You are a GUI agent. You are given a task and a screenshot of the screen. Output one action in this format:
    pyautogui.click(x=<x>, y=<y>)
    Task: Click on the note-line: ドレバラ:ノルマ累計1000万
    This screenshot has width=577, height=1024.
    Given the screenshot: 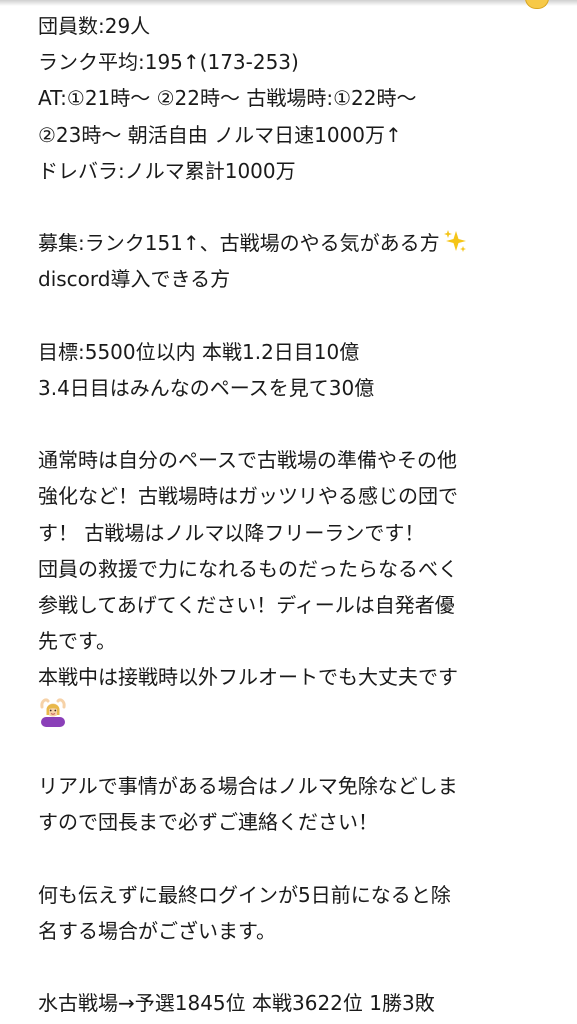 What is the action you would take?
    pyautogui.click(x=167, y=170)
    